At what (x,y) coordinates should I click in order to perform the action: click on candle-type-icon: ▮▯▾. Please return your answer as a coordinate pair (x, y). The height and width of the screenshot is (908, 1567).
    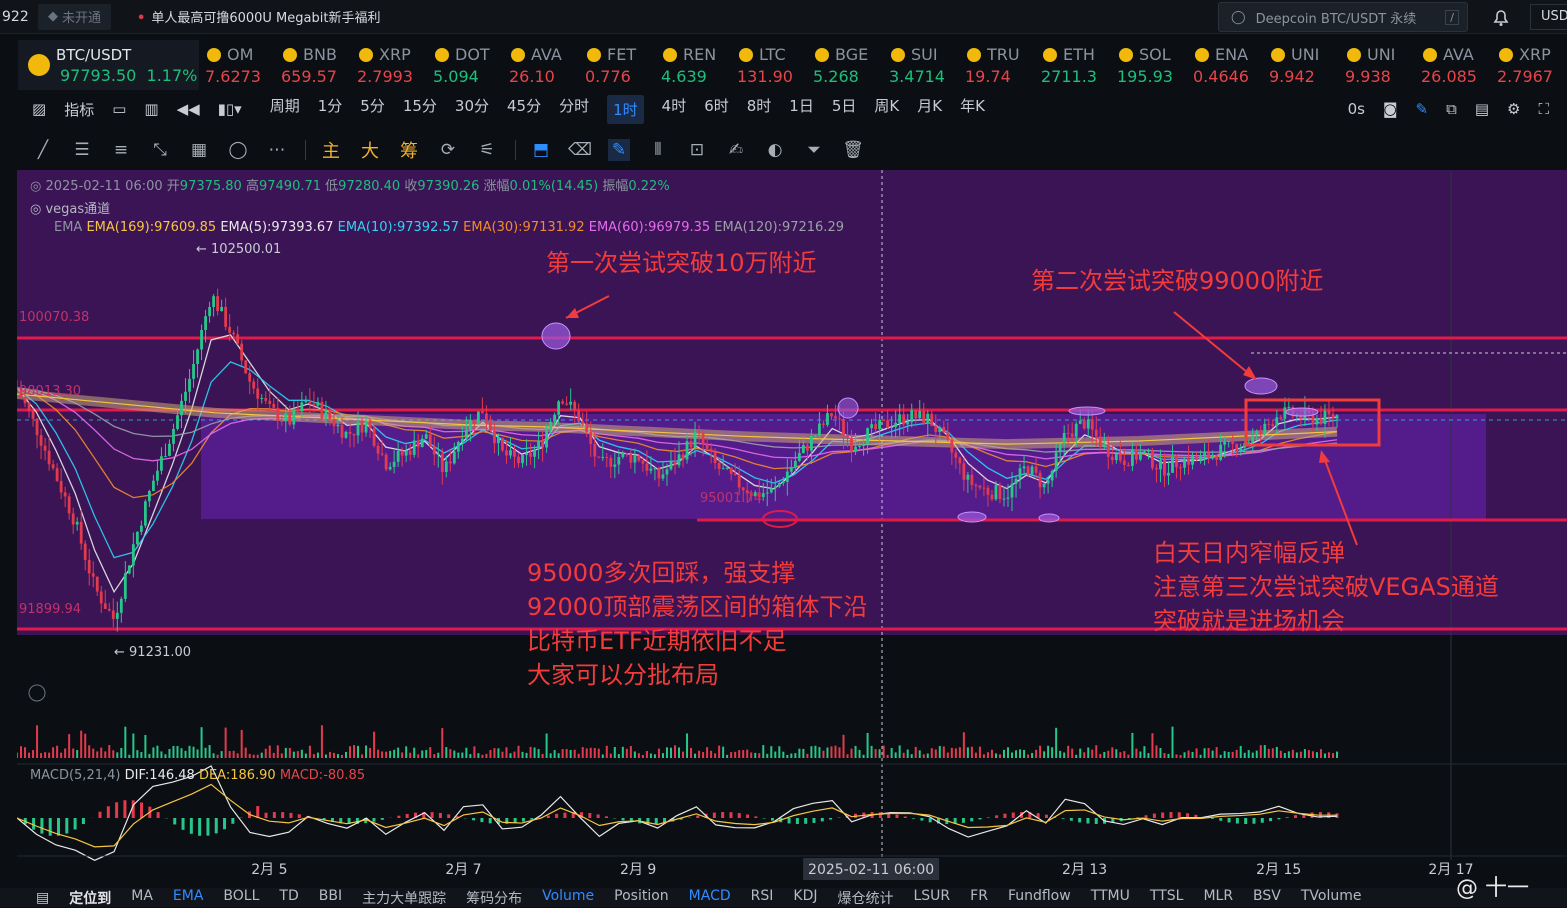
    Looking at the image, I should click on (230, 109).